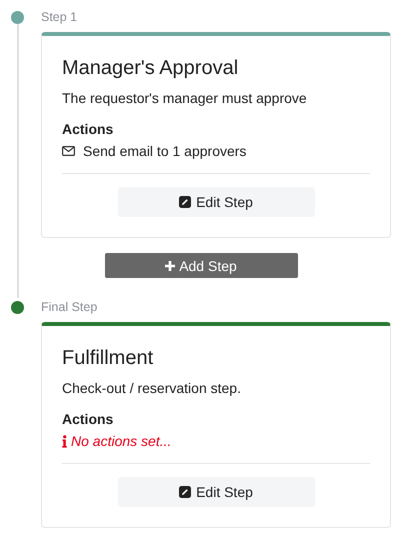  Describe the element at coordinates (164, 151) in the screenshot. I see `action-text: Send email to 1 approvers` at that location.